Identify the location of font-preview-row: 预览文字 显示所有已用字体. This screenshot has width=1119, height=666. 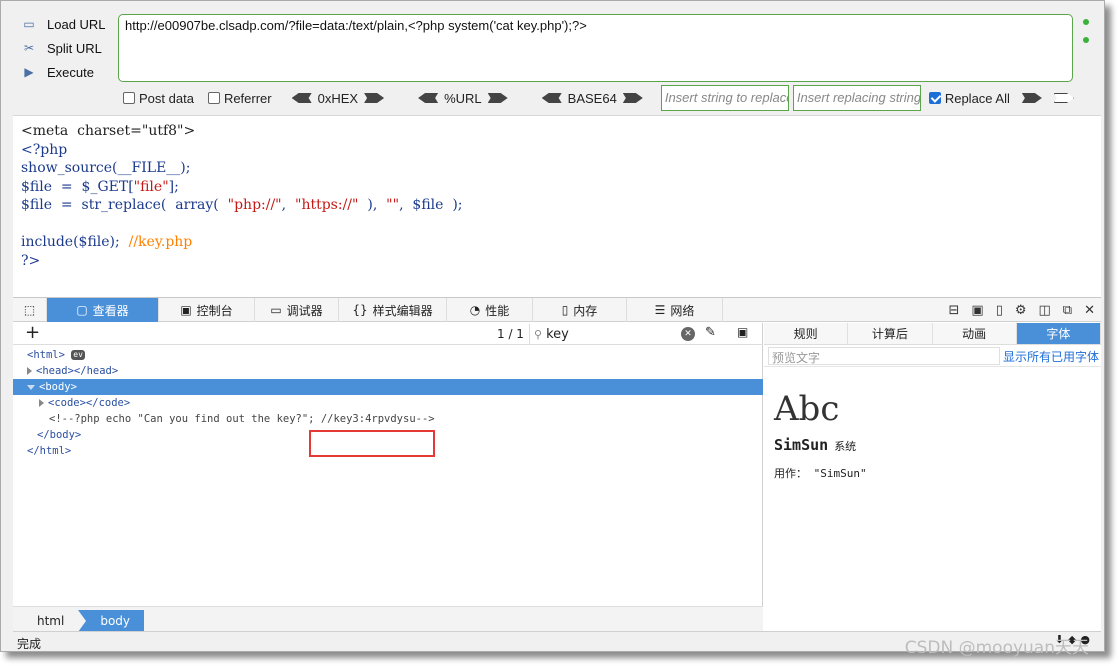
(932, 356).